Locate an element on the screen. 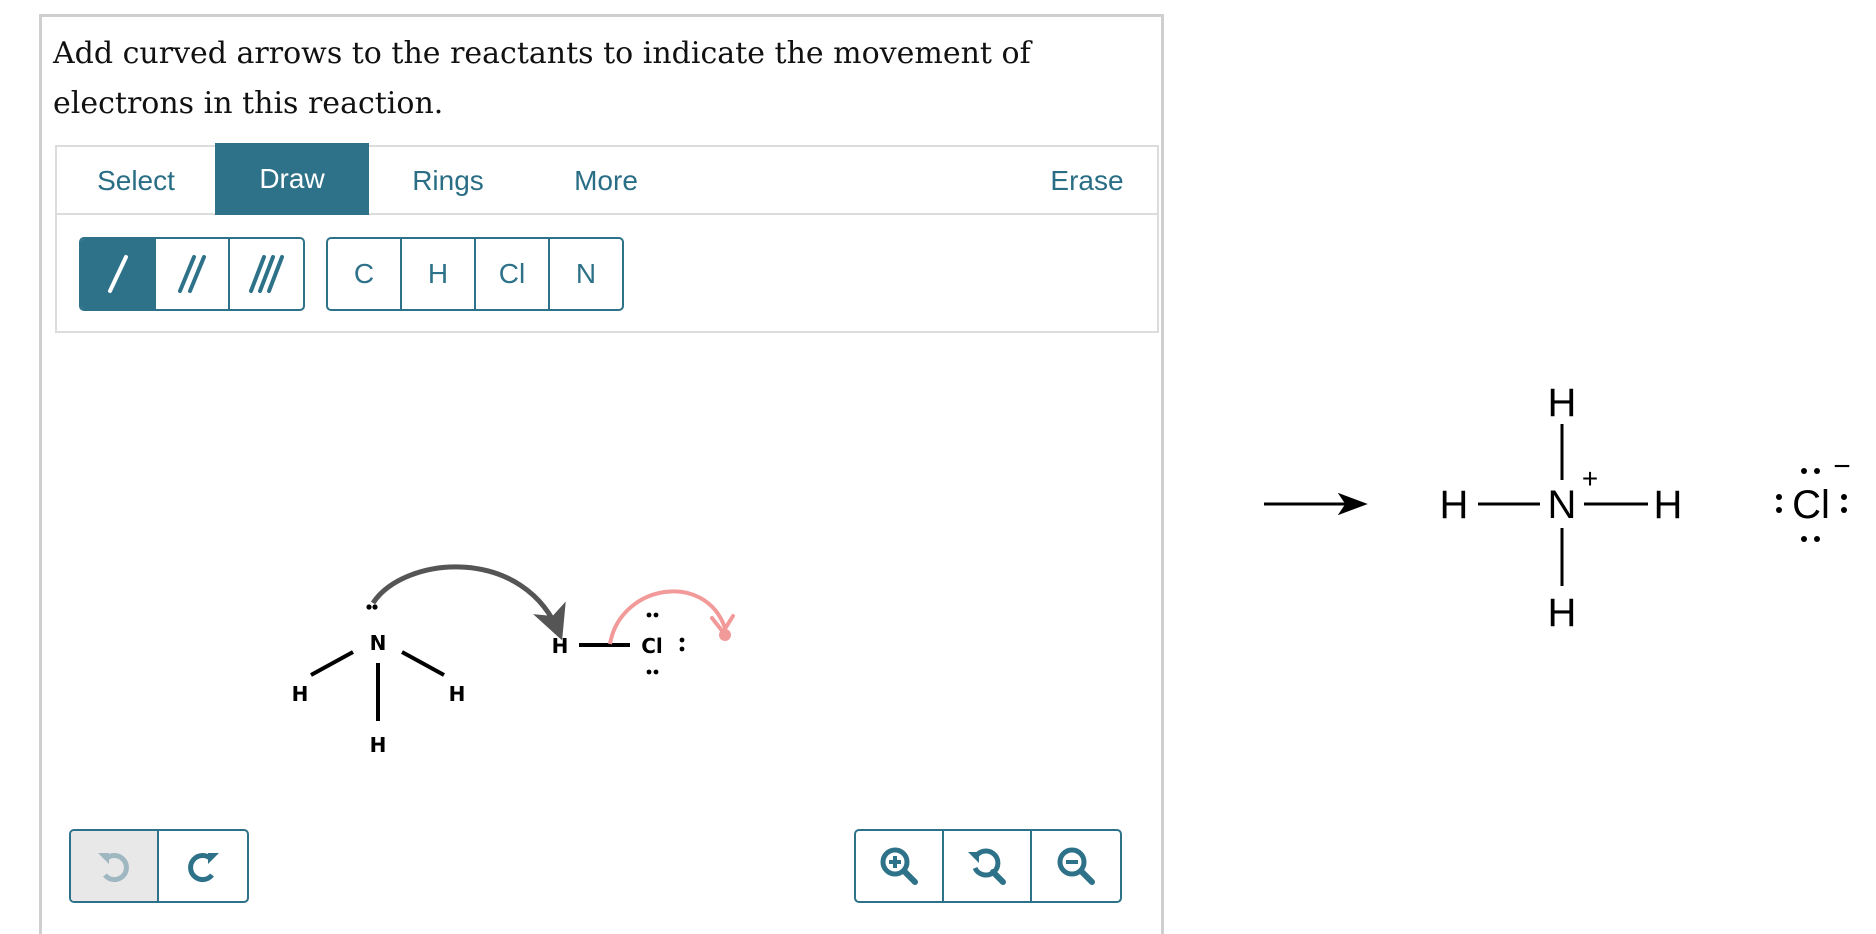  tab-select: Select is located at coordinates (136, 181).